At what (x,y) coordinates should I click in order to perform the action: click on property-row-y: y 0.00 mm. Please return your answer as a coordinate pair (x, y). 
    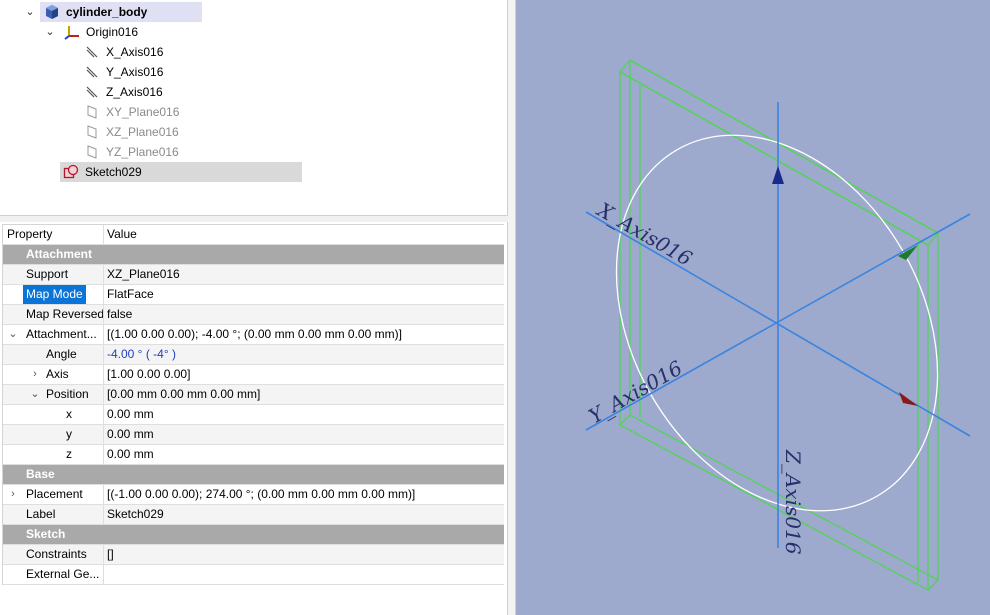
    Looking at the image, I should click on (253, 435).